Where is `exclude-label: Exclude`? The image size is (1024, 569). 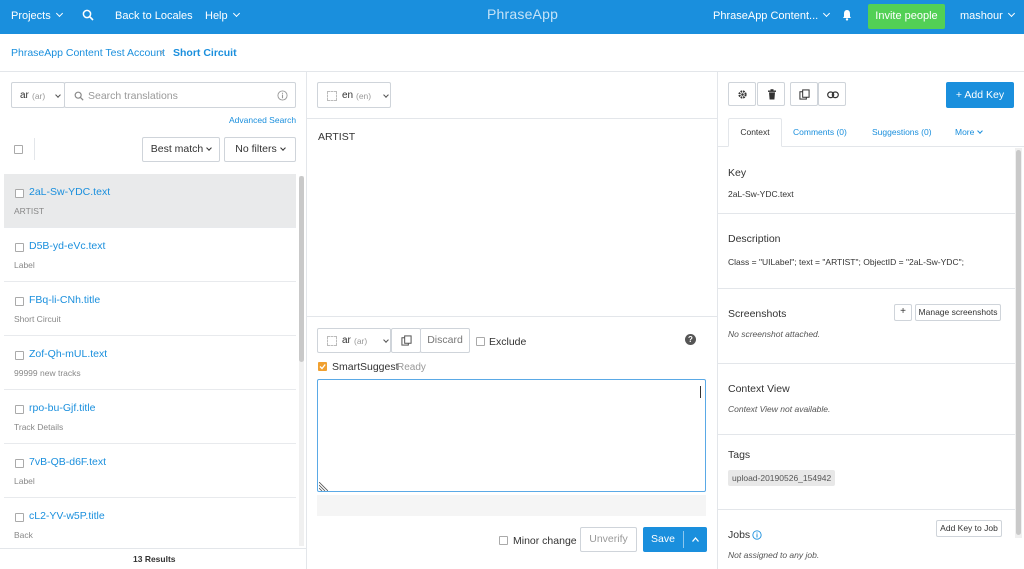 exclude-label: Exclude is located at coordinates (508, 342).